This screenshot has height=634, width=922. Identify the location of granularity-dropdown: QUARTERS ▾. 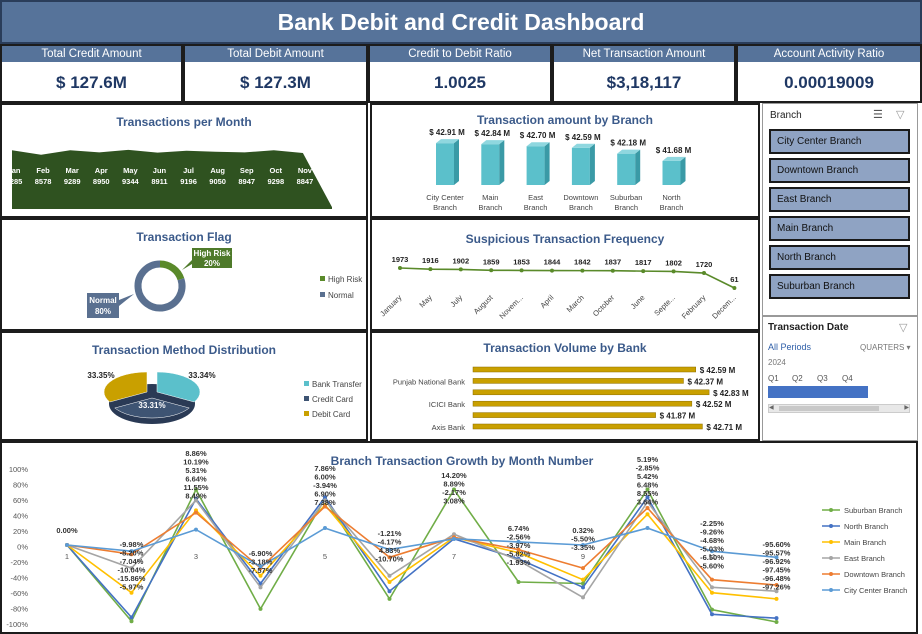
(885, 347).